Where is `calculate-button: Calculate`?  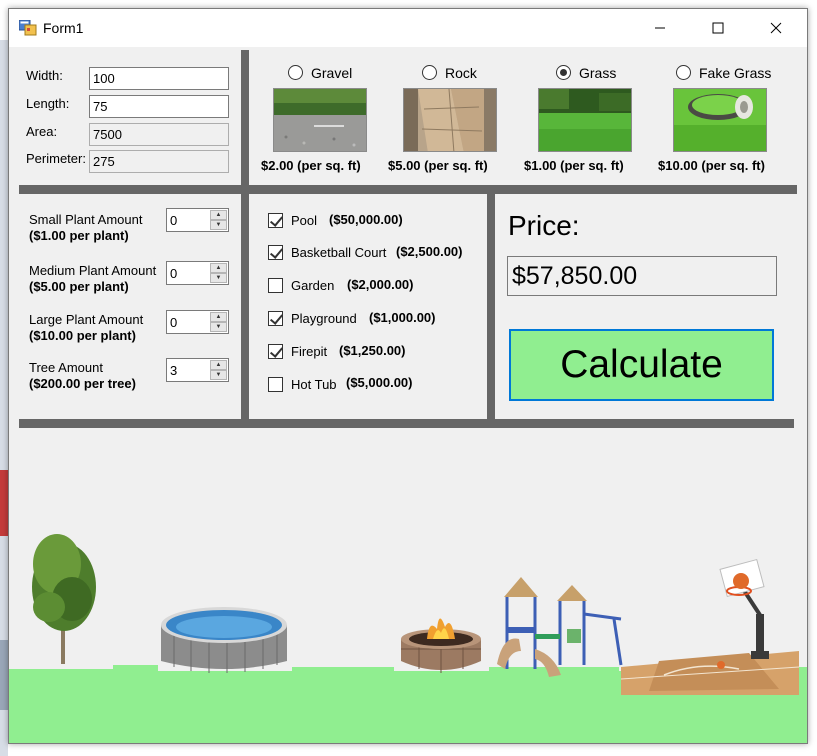
calculate-button: Calculate is located at coordinates (641, 365).